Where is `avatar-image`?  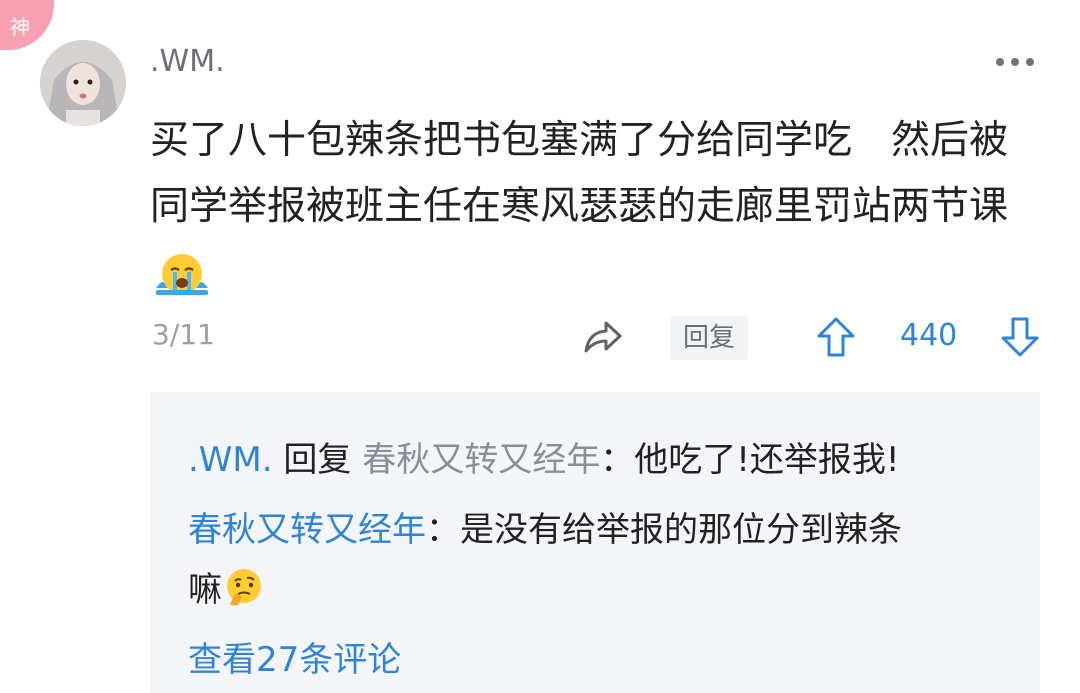
avatar-image is located at coordinates (83, 83).